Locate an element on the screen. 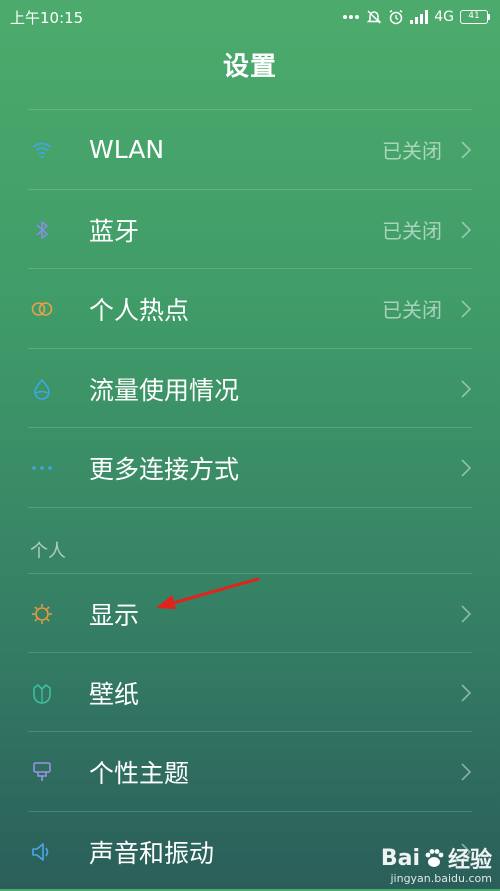 The image size is (500, 891). network-type: 4G is located at coordinates (444, 17).